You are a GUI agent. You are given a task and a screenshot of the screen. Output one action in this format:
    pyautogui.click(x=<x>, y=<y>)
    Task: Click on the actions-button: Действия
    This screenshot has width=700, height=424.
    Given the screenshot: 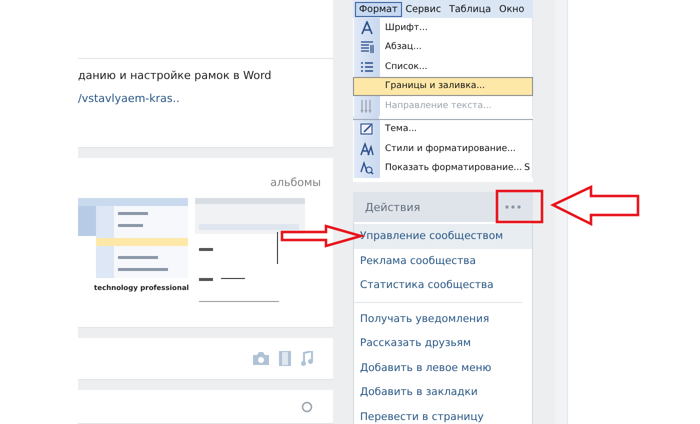 What is the action you would take?
    pyautogui.click(x=443, y=207)
    